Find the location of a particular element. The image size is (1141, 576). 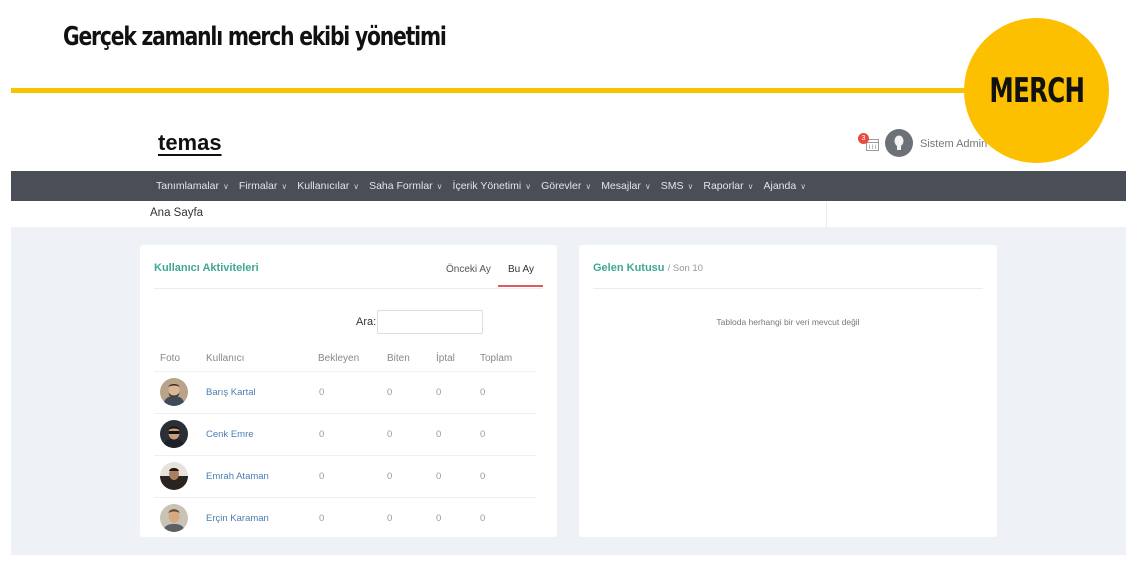

nav-item-label: SMS is located at coordinates (672, 186).